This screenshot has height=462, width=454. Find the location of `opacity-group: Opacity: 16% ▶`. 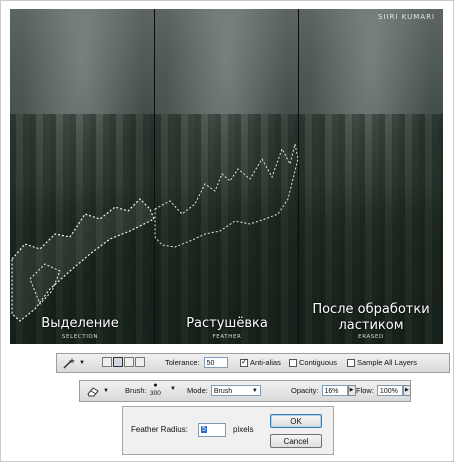

opacity-group: Opacity: 16% ▶ is located at coordinates (323, 390).